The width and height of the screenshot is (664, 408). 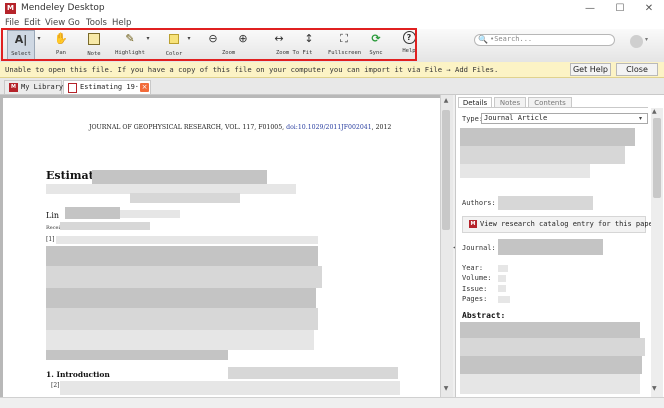 I want to click on doi-link: doi:10.1029/2011JF002041, so click(x=329, y=127).